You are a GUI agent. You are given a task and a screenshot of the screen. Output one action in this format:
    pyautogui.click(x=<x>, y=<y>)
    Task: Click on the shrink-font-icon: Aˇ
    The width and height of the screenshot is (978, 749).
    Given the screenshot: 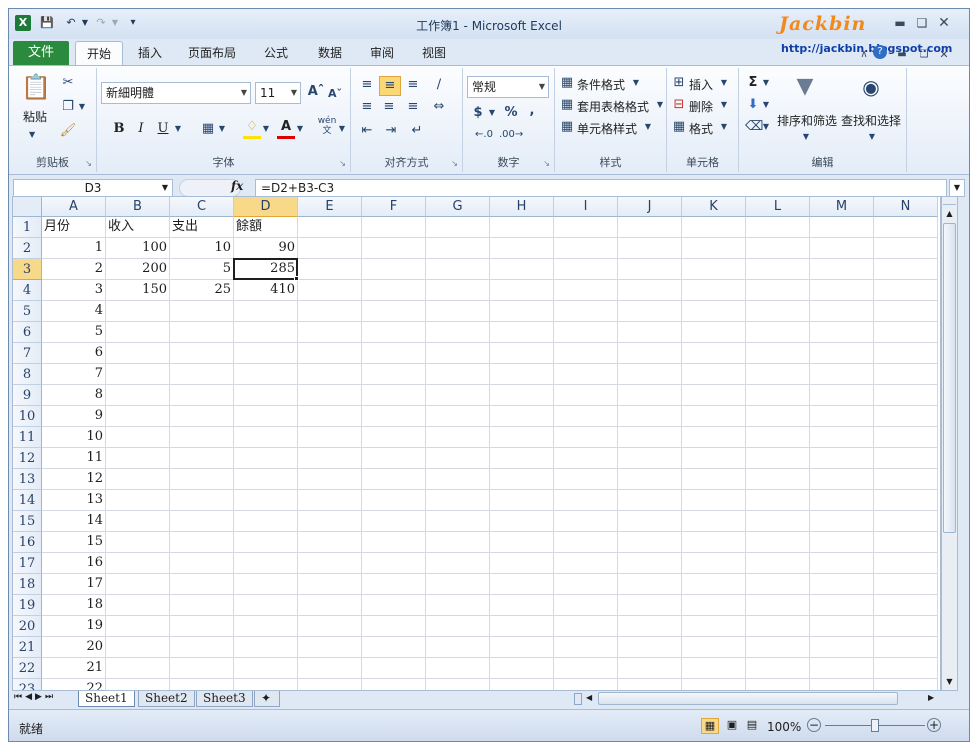 What is the action you would take?
    pyautogui.click(x=335, y=94)
    